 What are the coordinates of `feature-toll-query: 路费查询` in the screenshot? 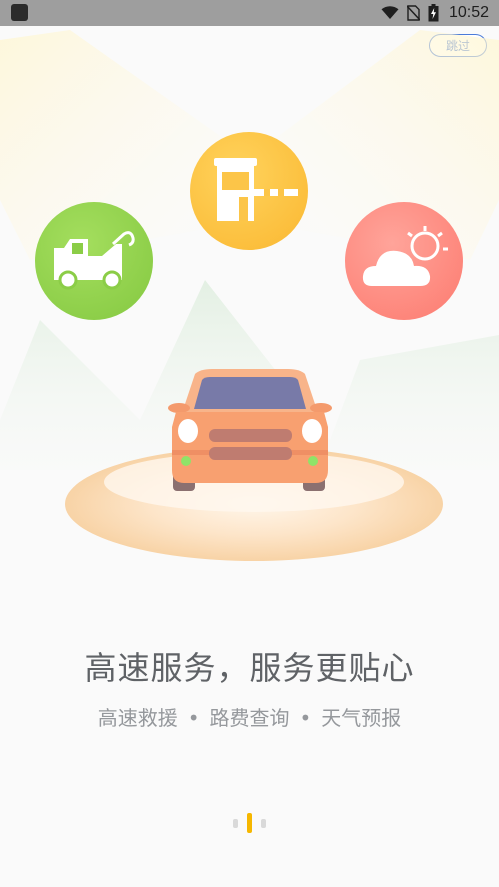 It's located at (249, 718).